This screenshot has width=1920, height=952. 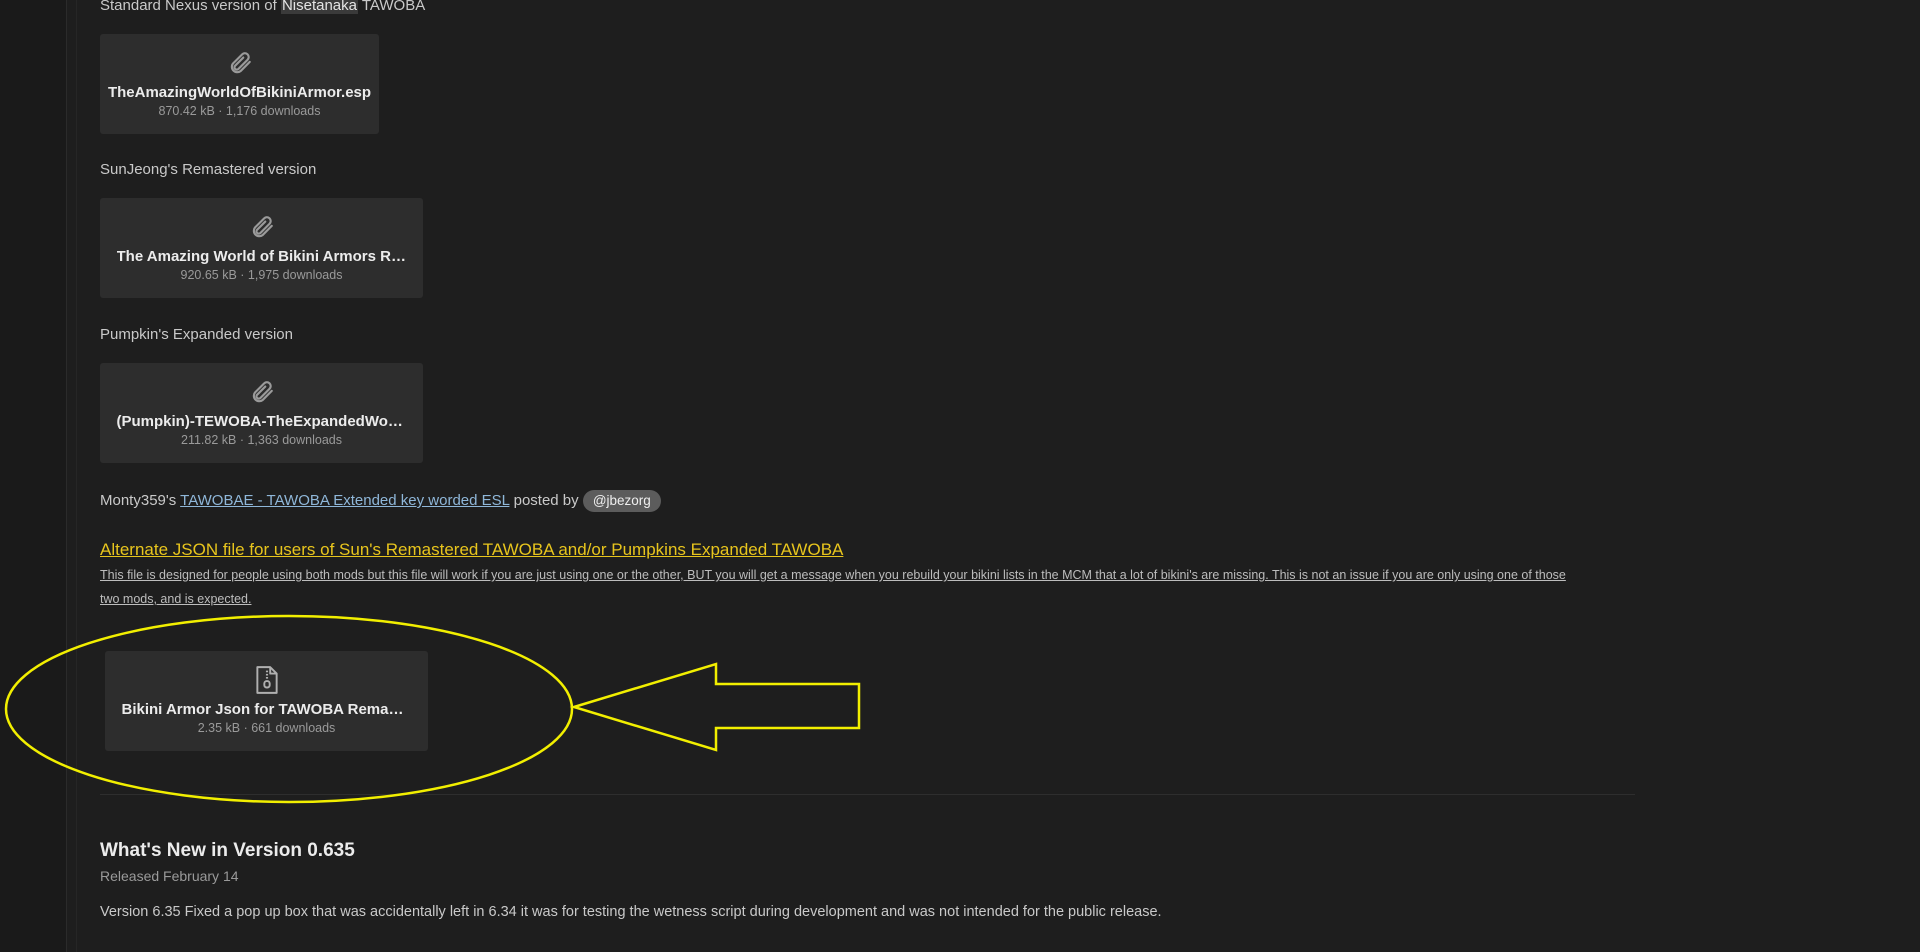 What do you see at coordinates (169, 876) in the screenshot?
I see `release-date: Released February 14` at bounding box center [169, 876].